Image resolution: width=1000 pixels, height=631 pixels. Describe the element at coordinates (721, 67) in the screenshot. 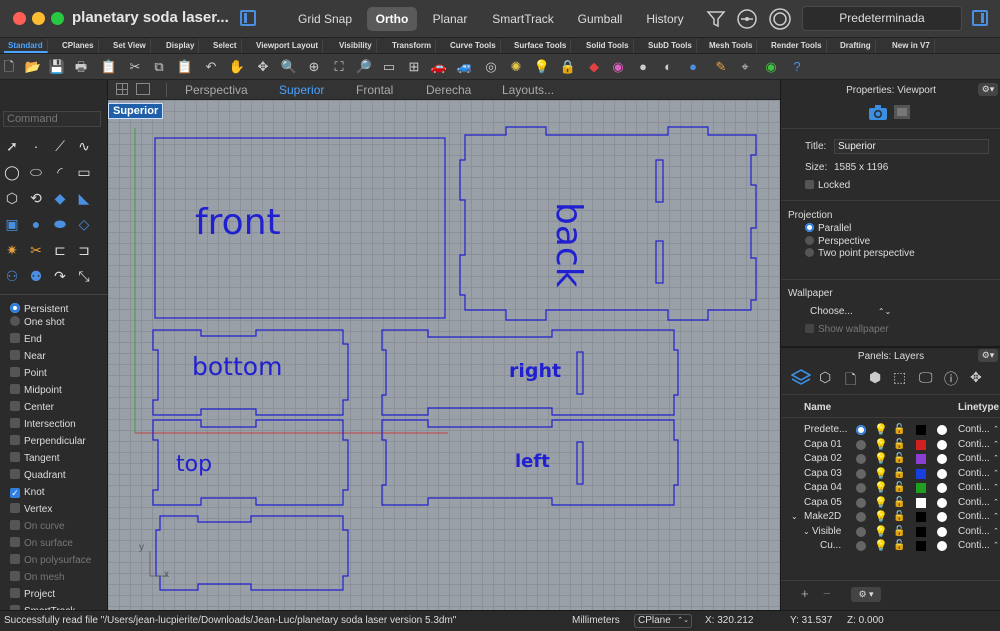

I see `pen-icon: ✎` at that location.